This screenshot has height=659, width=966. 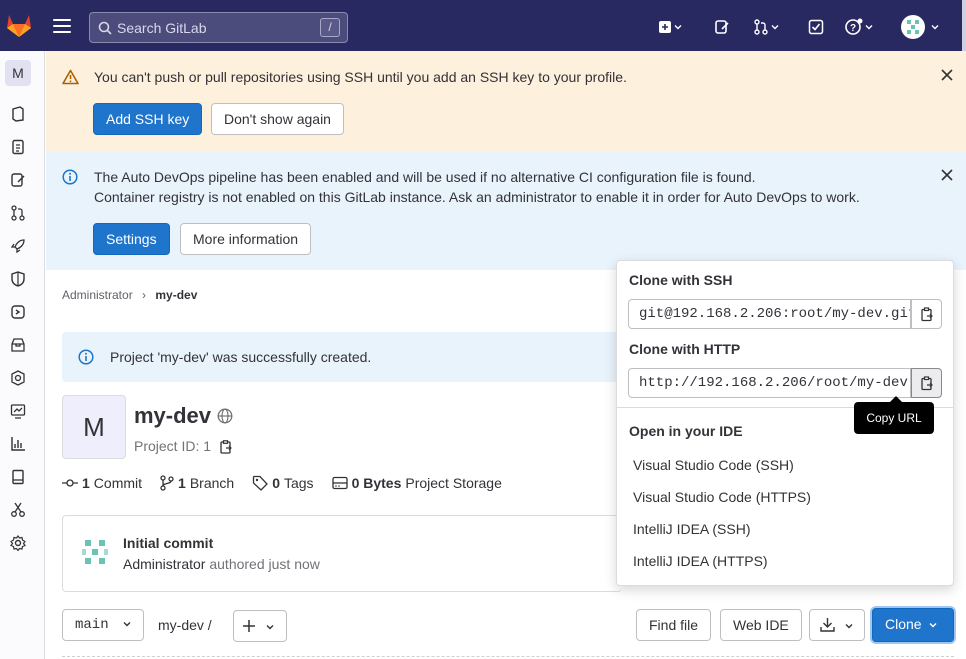 I want to click on dont-show-again-button: Don't show again, so click(x=277, y=119).